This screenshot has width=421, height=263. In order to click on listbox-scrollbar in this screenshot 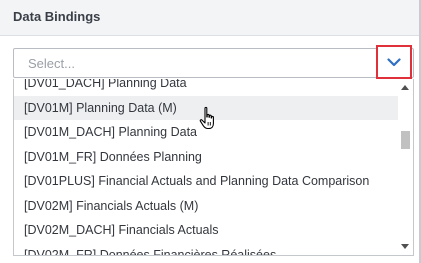, I will do `click(405, 167)`.